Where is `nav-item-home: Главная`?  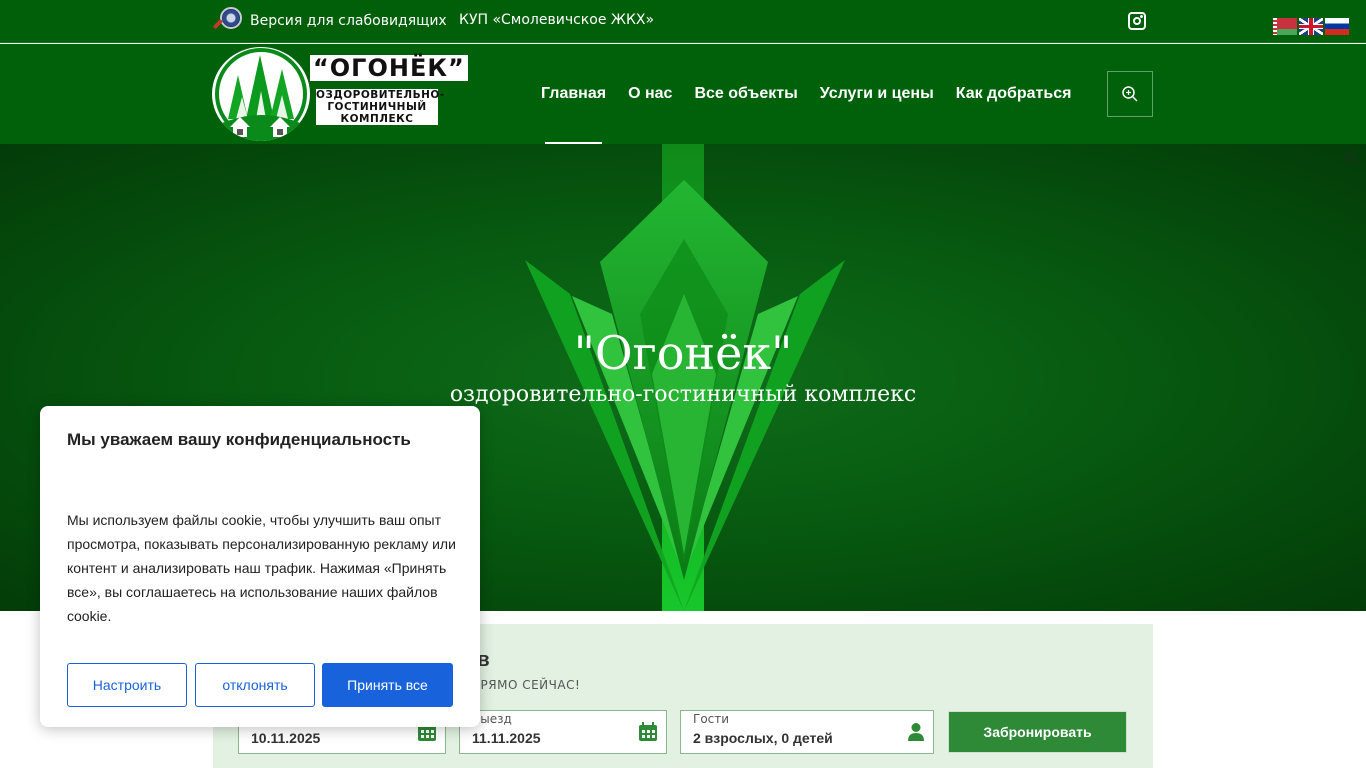
nav-item-home: Главная is located at coordinates (573, 94).